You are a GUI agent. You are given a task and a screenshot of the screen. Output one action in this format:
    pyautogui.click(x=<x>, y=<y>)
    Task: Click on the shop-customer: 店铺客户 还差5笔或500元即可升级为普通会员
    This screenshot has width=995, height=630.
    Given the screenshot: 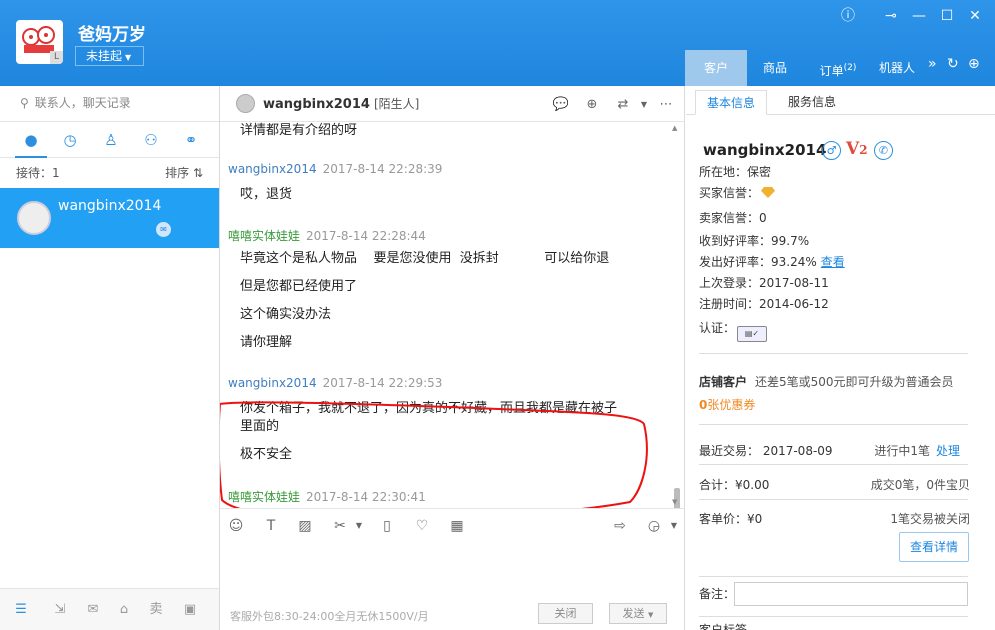 What is the action you would take?
    pyautogui.click(x=826, y=382)
    